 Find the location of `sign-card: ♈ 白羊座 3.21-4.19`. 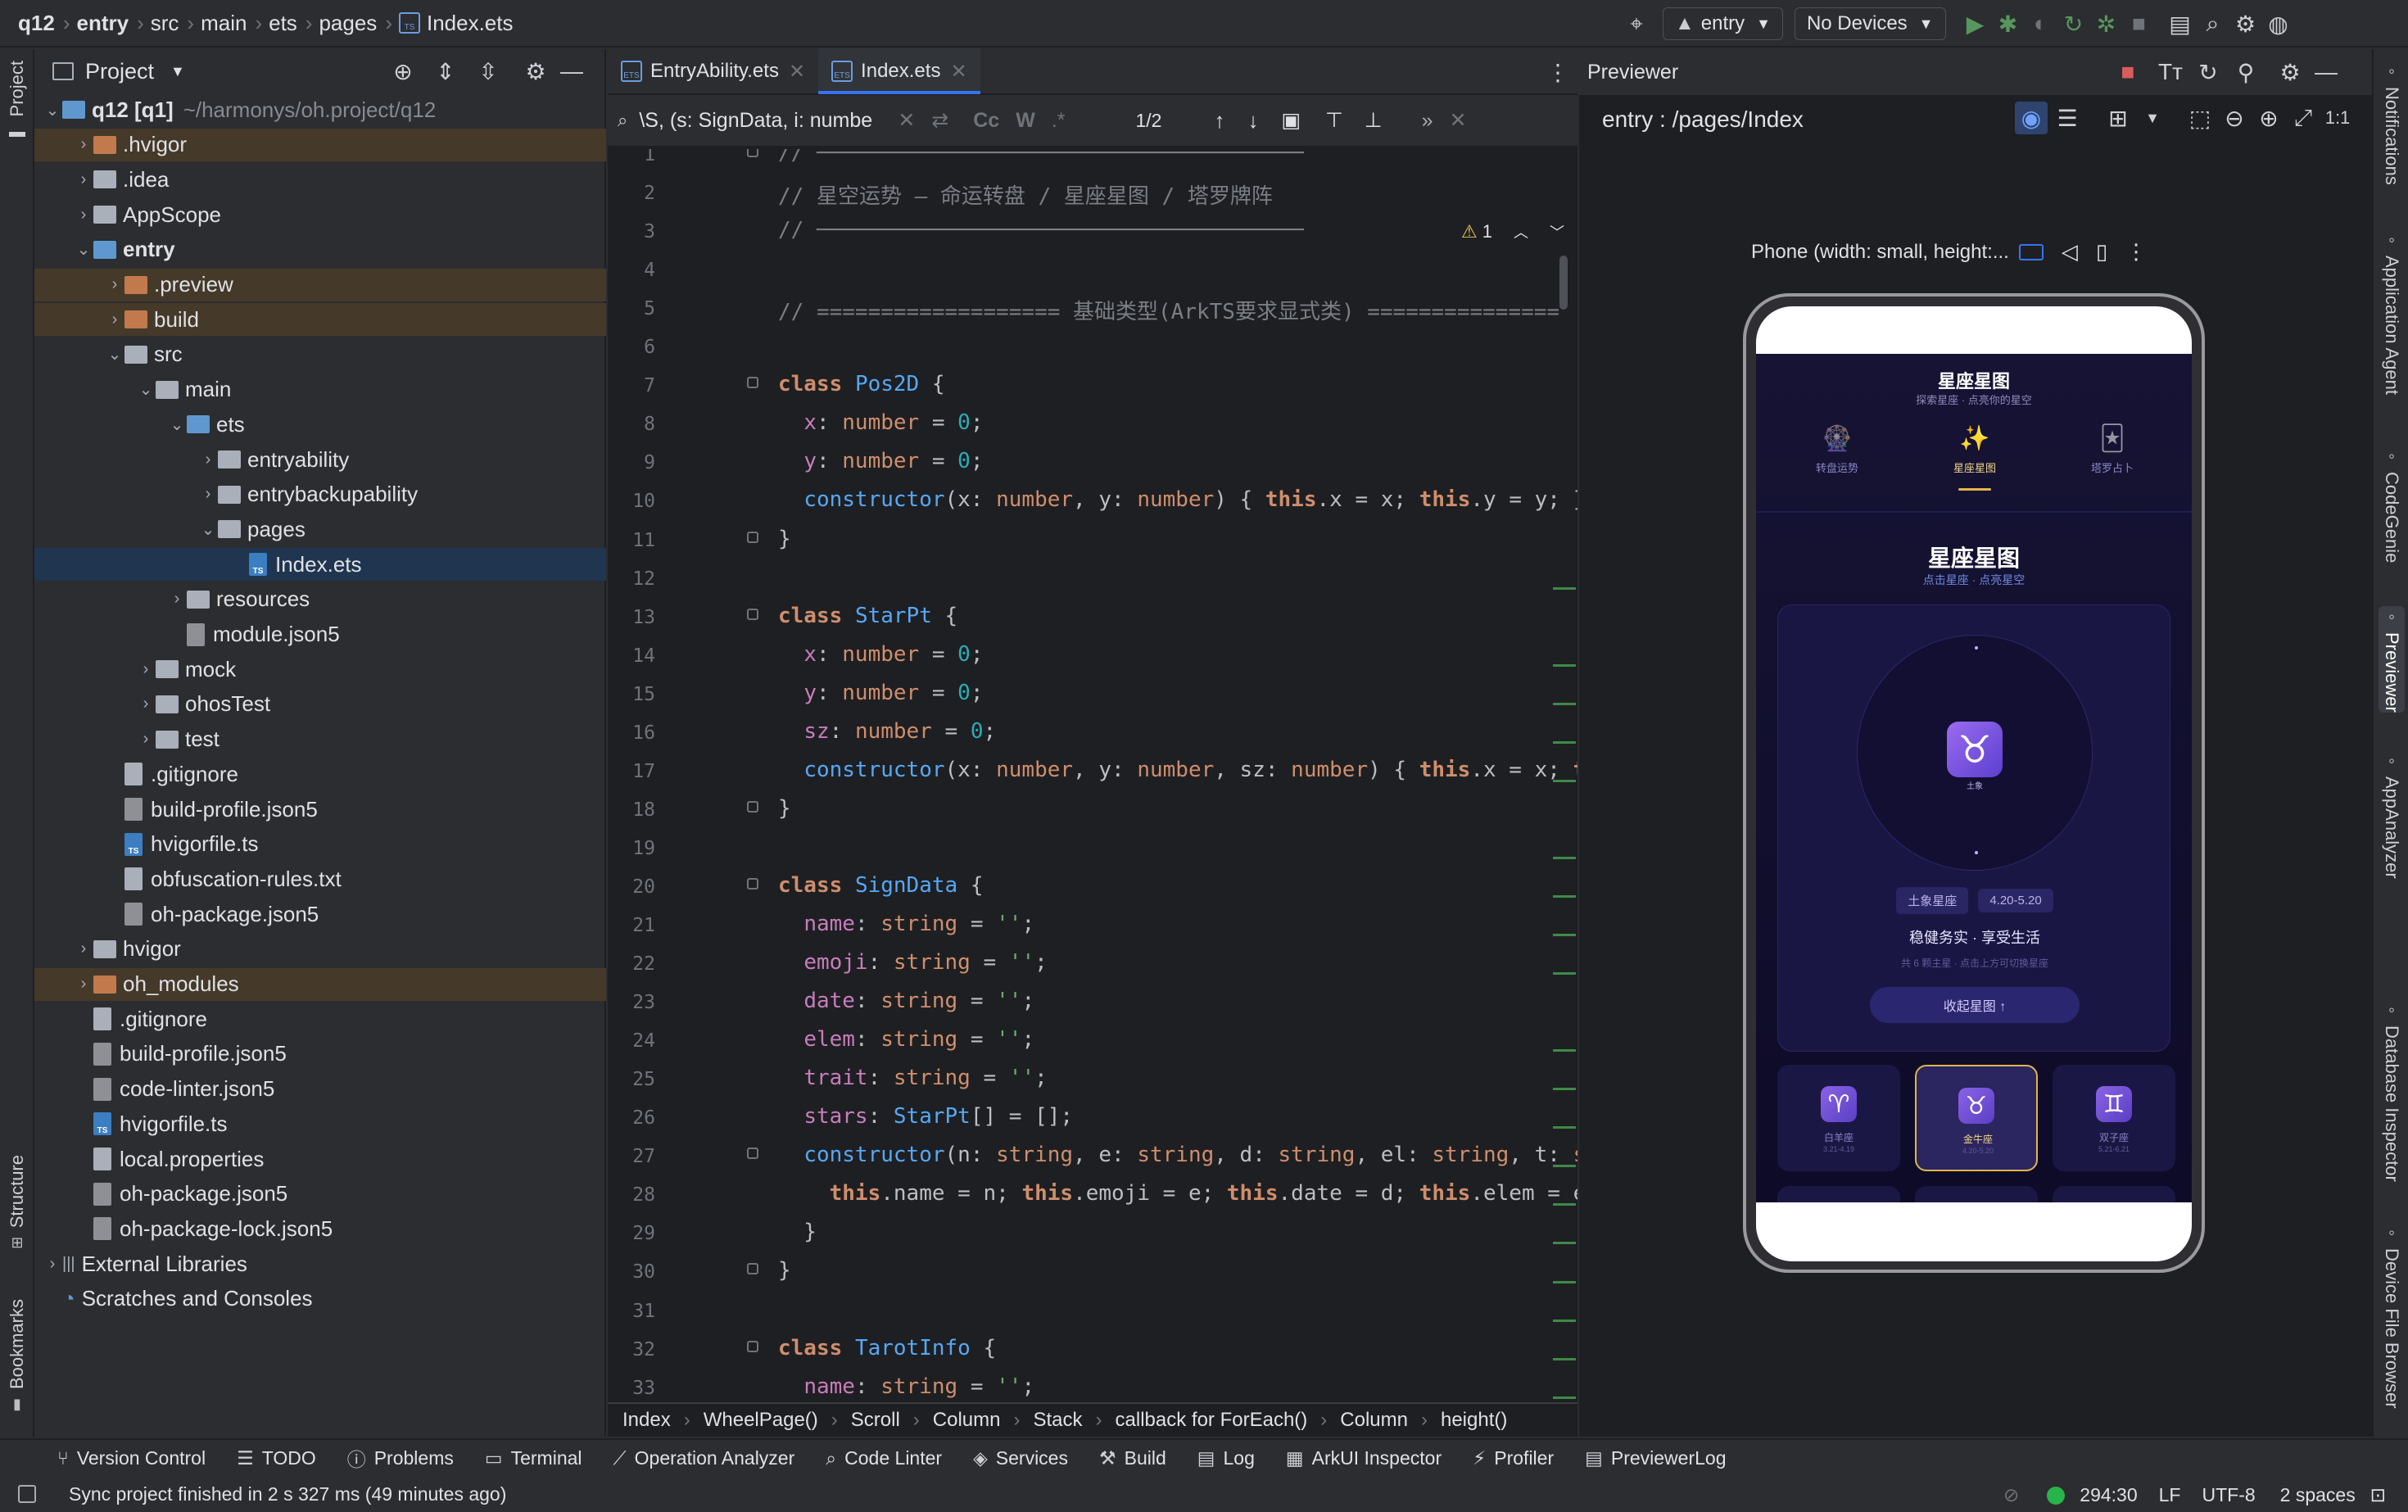

sign-card: ♈ 白羊座 3.21-4.19 is located at coordinates (1838, 1118).